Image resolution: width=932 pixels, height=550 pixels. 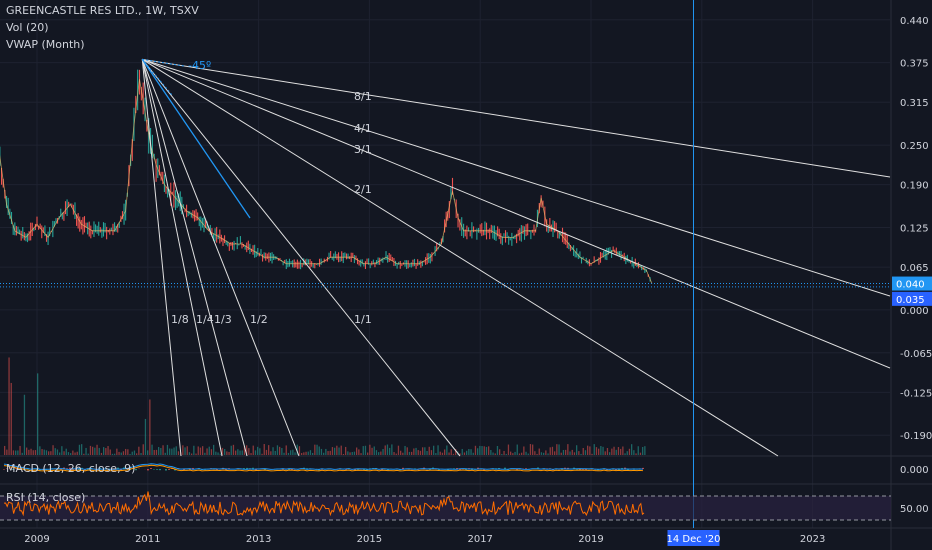 I want to click on gann-fan-label: 2/1, so click(x=363, y=189).